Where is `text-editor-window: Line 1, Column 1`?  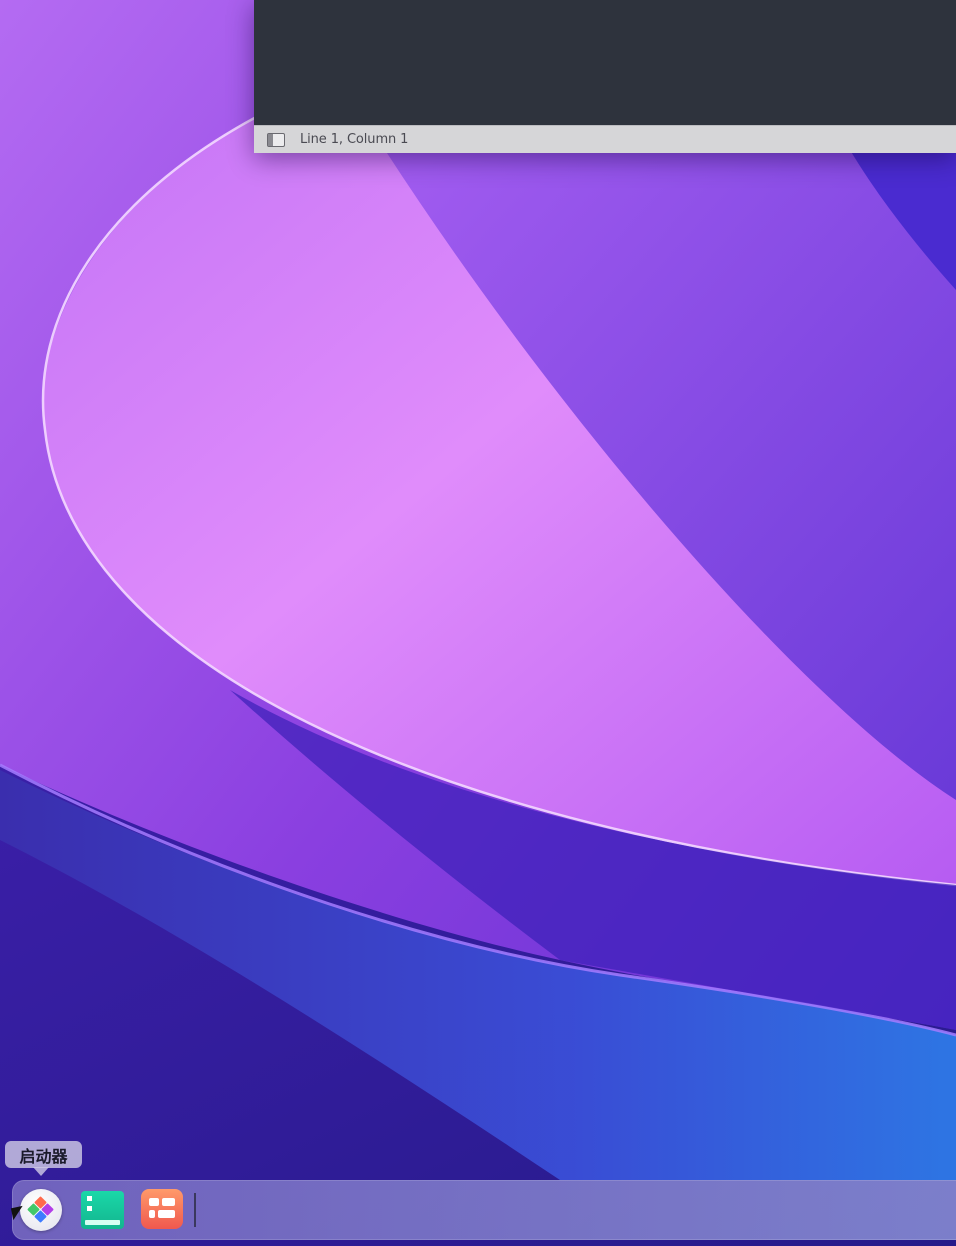 text-editor-window: Line 1, Column 1 is located at coordinates (605, 76).